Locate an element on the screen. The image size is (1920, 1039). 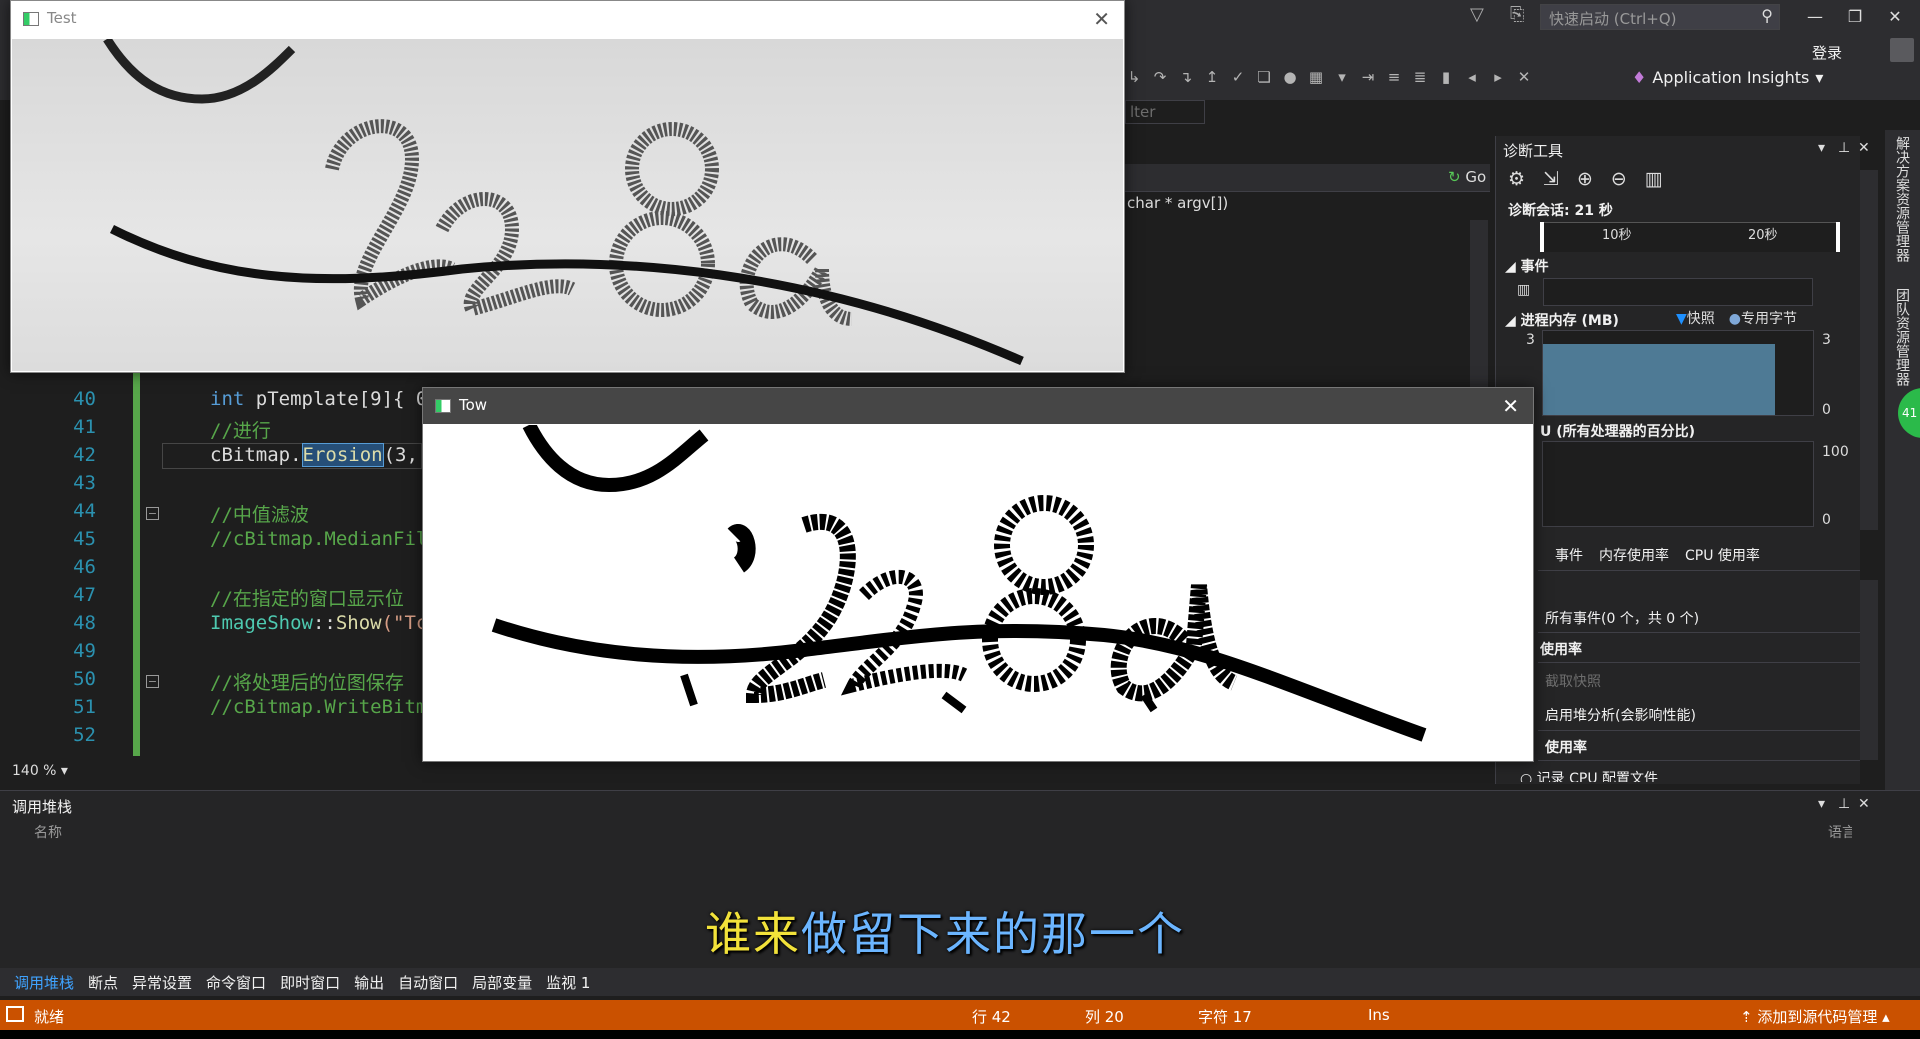
application-insights-button: ♦ Application Insights ▾ is located at coordinates (1727, 77).